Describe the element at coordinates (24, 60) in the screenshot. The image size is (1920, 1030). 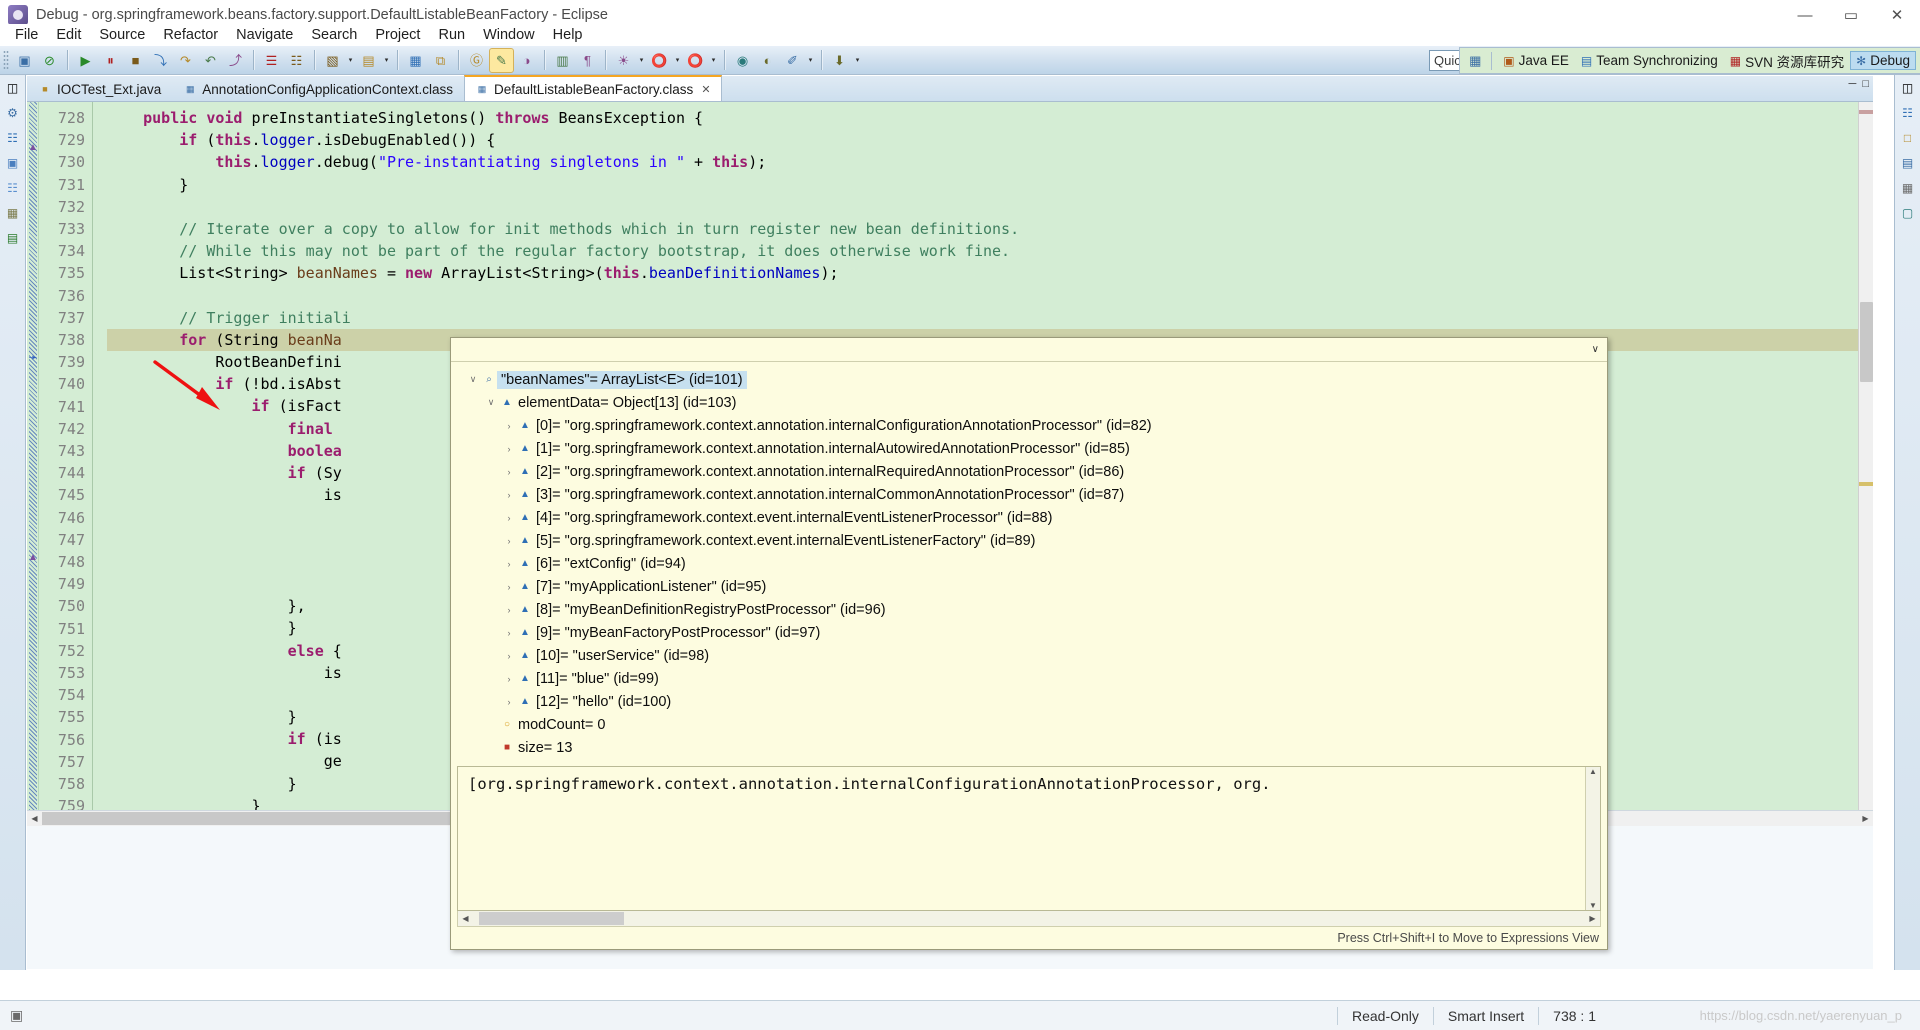
I see `toolbar-button-0-0-icon: ▣` at that location.